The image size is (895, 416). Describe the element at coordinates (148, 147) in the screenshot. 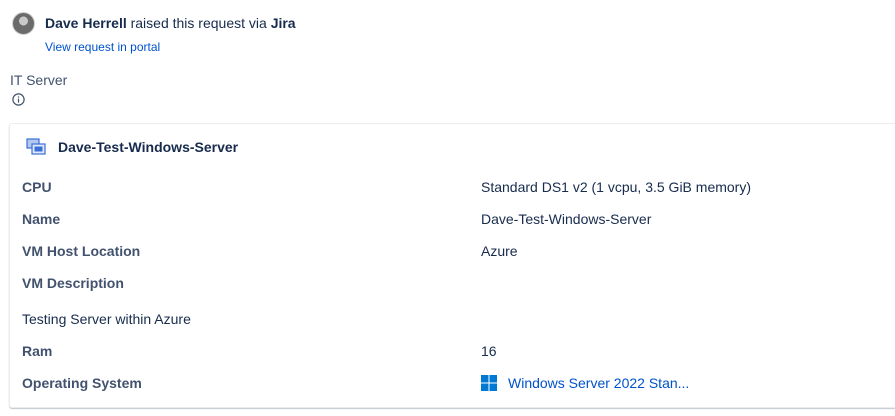

I see `asset-card-title: Dave-Test-Windows-Server` at that location.